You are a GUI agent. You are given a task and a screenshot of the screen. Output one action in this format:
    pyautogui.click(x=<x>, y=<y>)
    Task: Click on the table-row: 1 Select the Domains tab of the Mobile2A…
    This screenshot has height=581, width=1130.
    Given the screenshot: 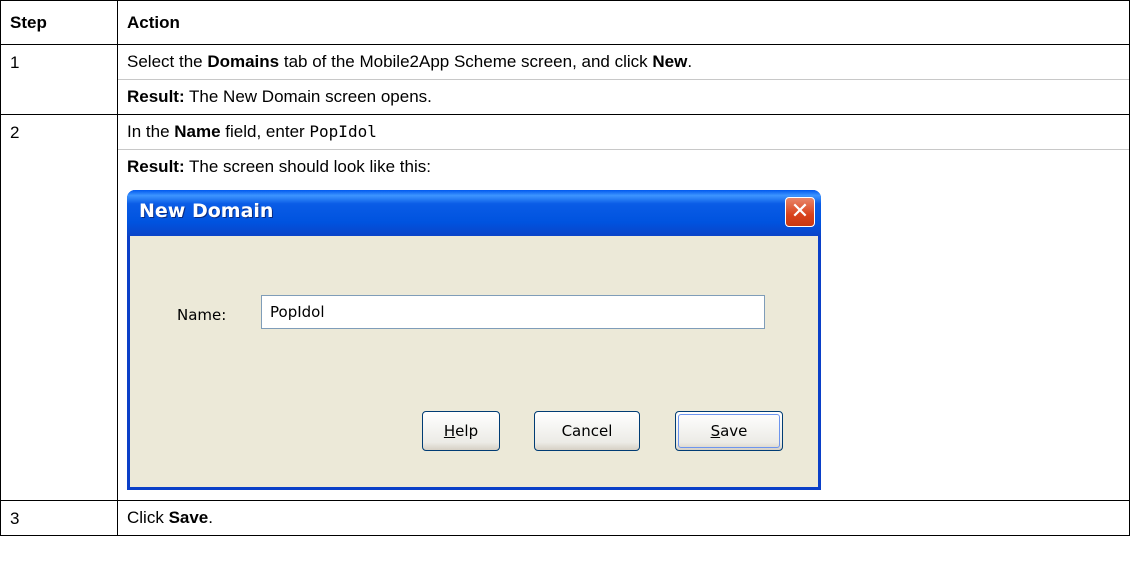 What is the action you would take?
    pyautogui.click(x=565, y=79)
    